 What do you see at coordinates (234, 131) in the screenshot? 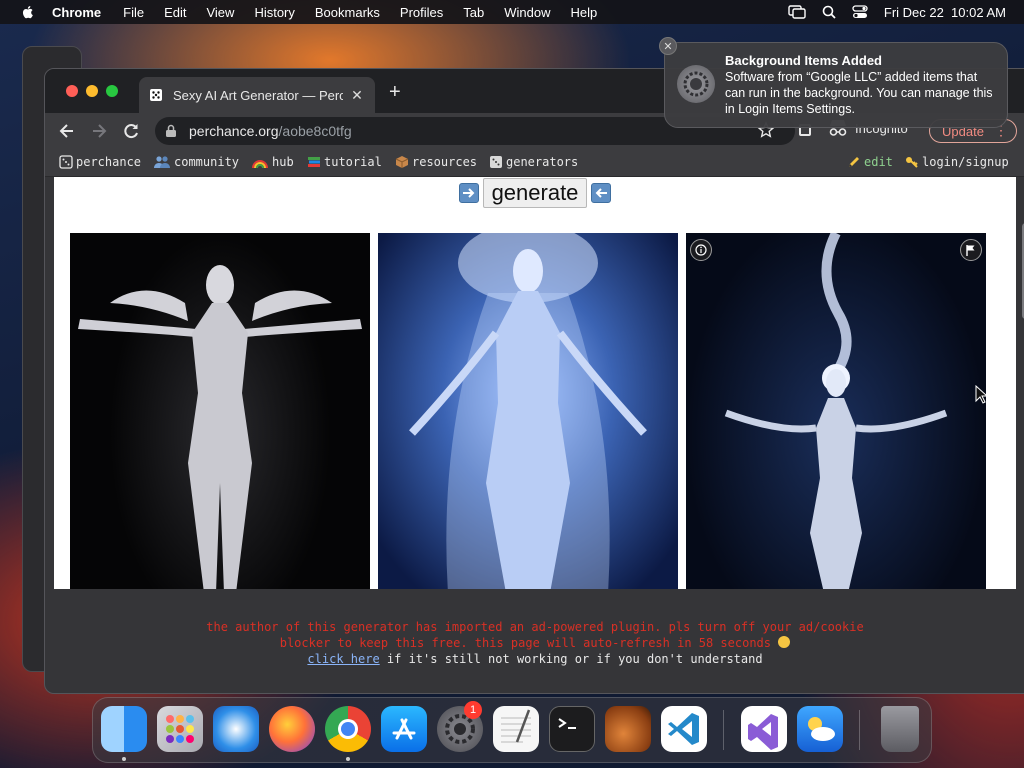
I see `url-host: perchance.org` at bounding box center [234, 131].